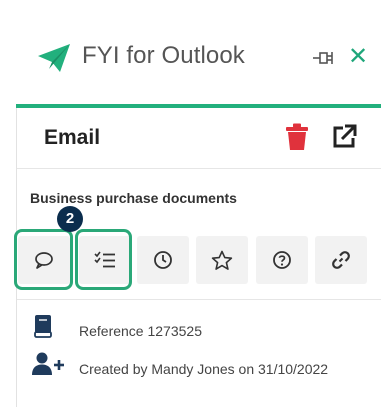 Image resolution: width=381 pixels, height=407 pixels. I want to click on close-icon: ✕, so click(358, 57).